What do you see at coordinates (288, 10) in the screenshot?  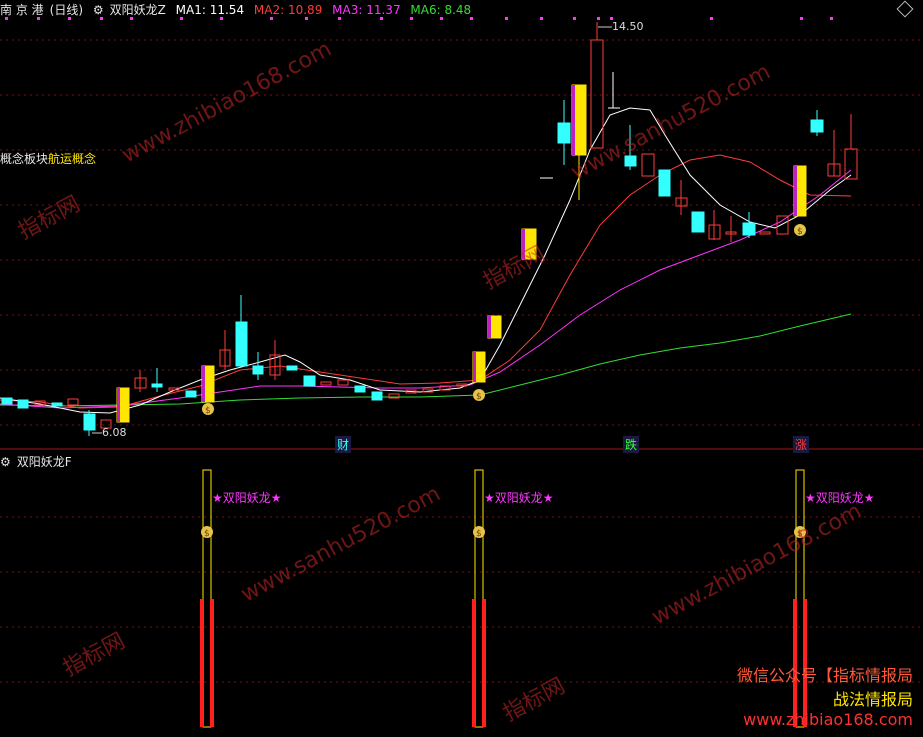 I see `ma2-value: MA2: 10.89` at bounding box center [288, 10].